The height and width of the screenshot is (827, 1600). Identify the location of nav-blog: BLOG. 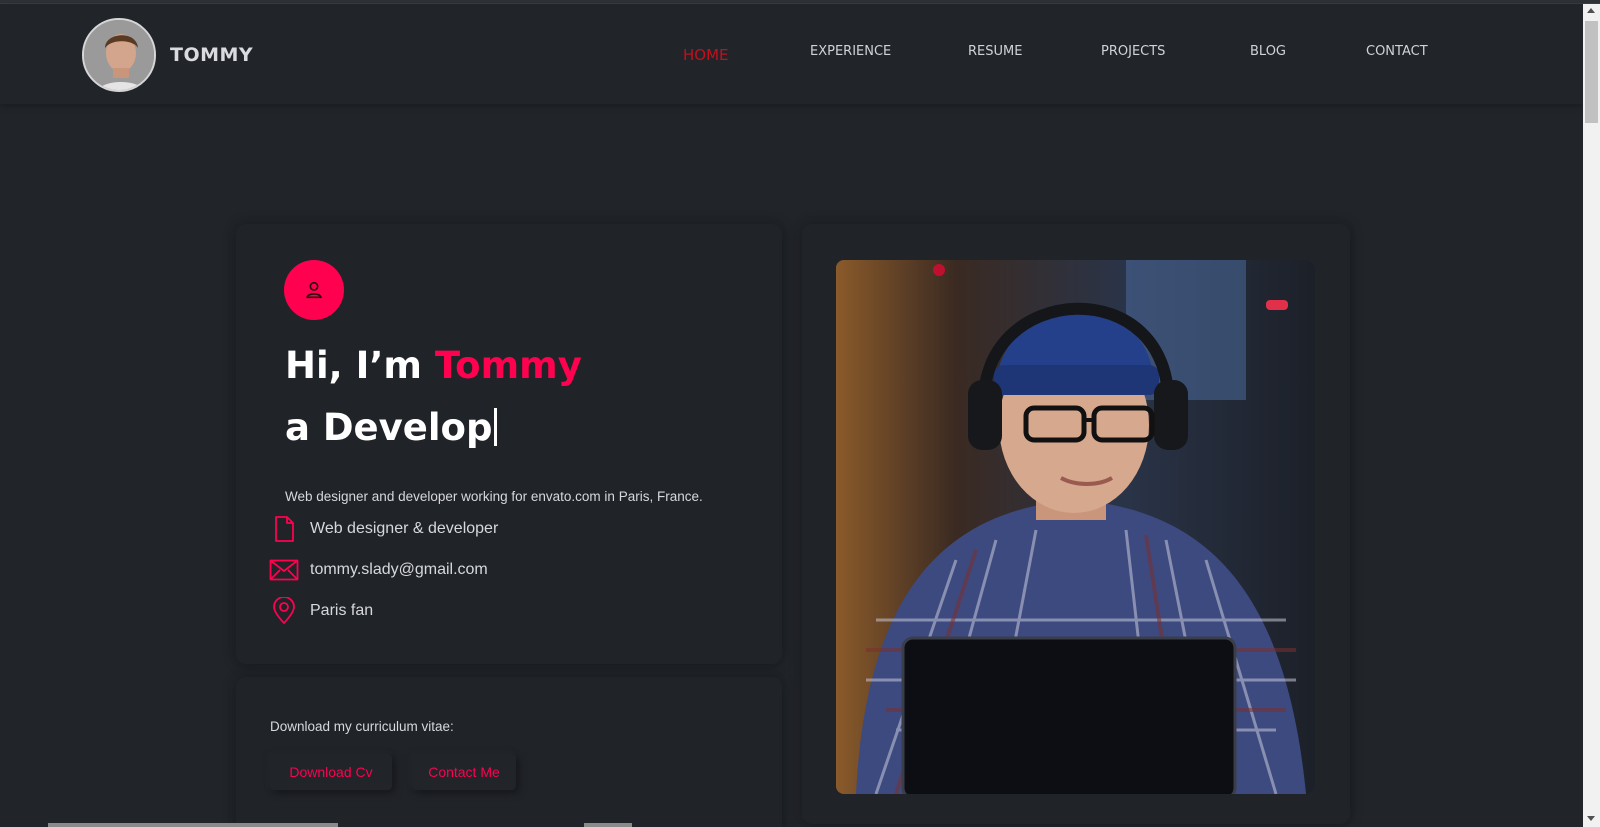
(1268, 51).